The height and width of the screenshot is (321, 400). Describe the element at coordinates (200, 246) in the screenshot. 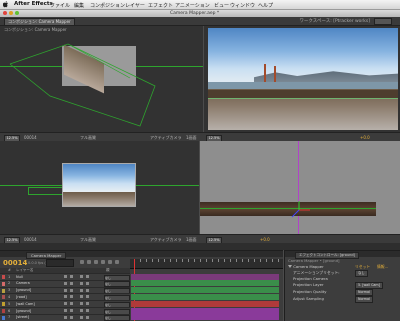

I see `panel-divider` at that location.